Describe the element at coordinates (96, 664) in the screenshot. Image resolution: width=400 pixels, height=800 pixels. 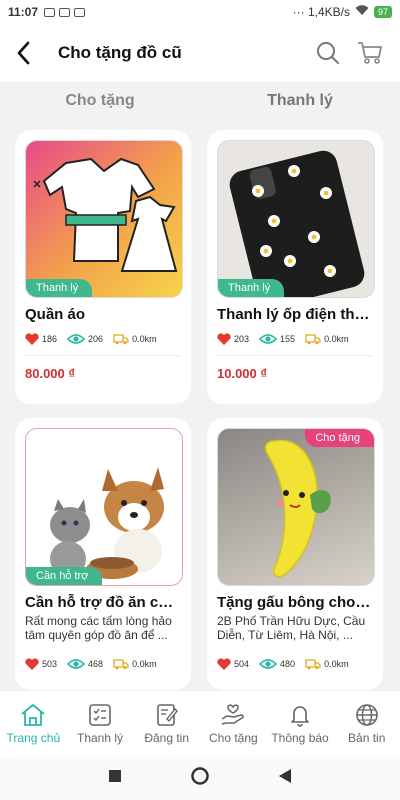
I see `views-count: 468` at that location.